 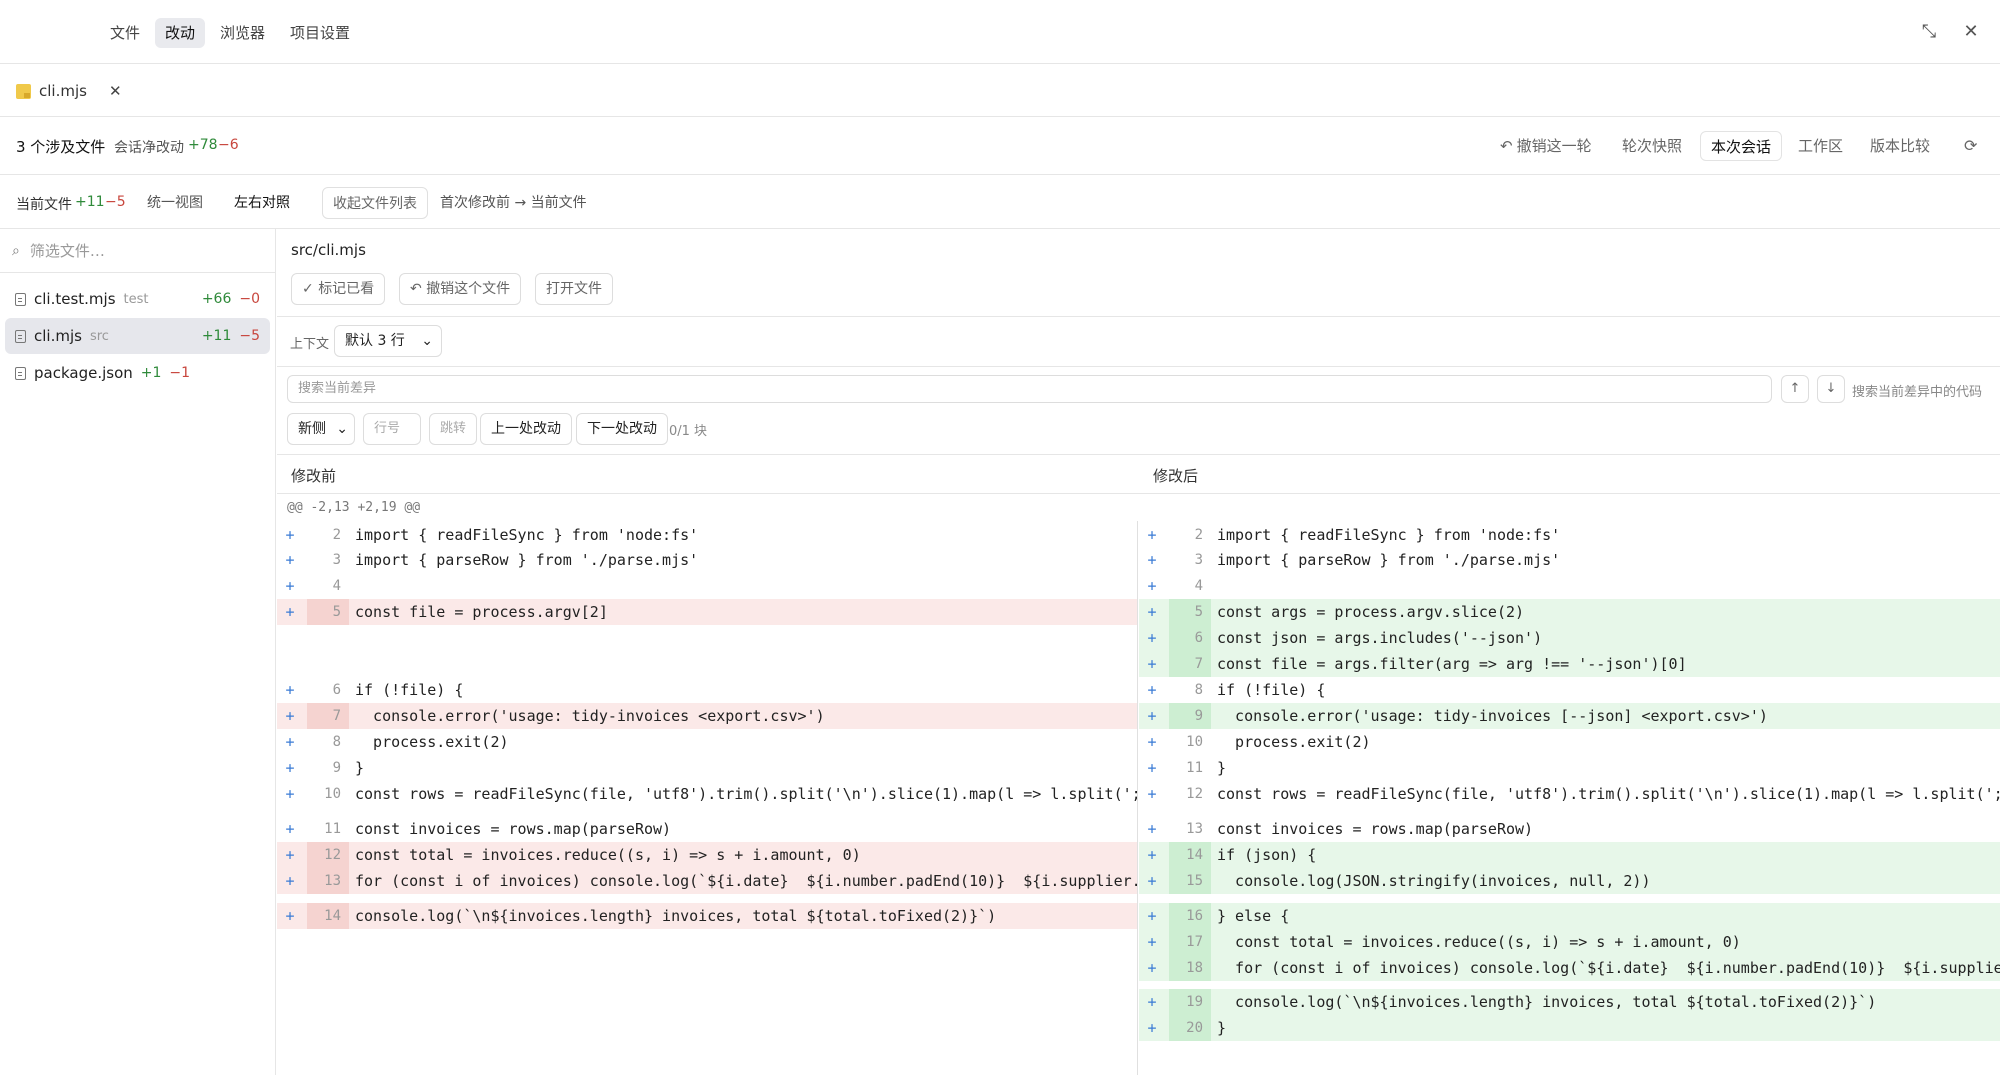 I want to click on chevron-down-icon: ⌄, so click(x=427, y=341).